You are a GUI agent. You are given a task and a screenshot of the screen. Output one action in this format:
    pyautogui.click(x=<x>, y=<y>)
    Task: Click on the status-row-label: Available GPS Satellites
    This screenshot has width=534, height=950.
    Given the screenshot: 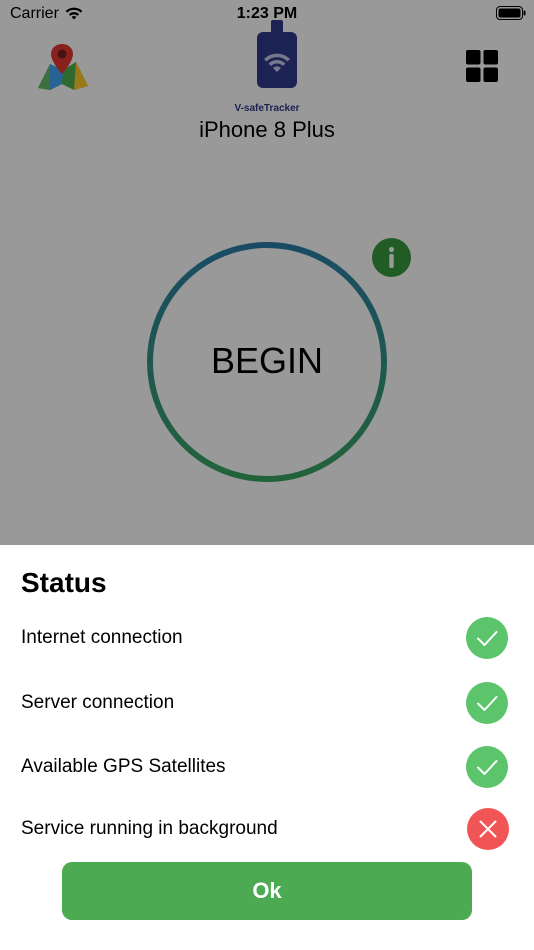 What is the action you would take?
    pyautogui.click(x=123, y=766)
    